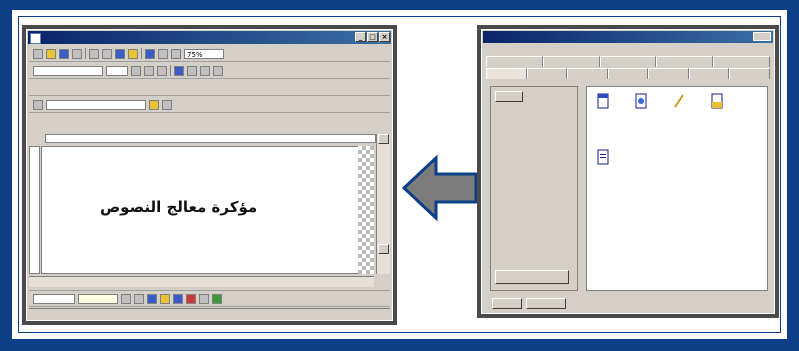 The width and height of the screenshot is (799, 351). Describe the element at coordinates (210, 138) in the screenshot. I see `horizontal-ruler` at that location.